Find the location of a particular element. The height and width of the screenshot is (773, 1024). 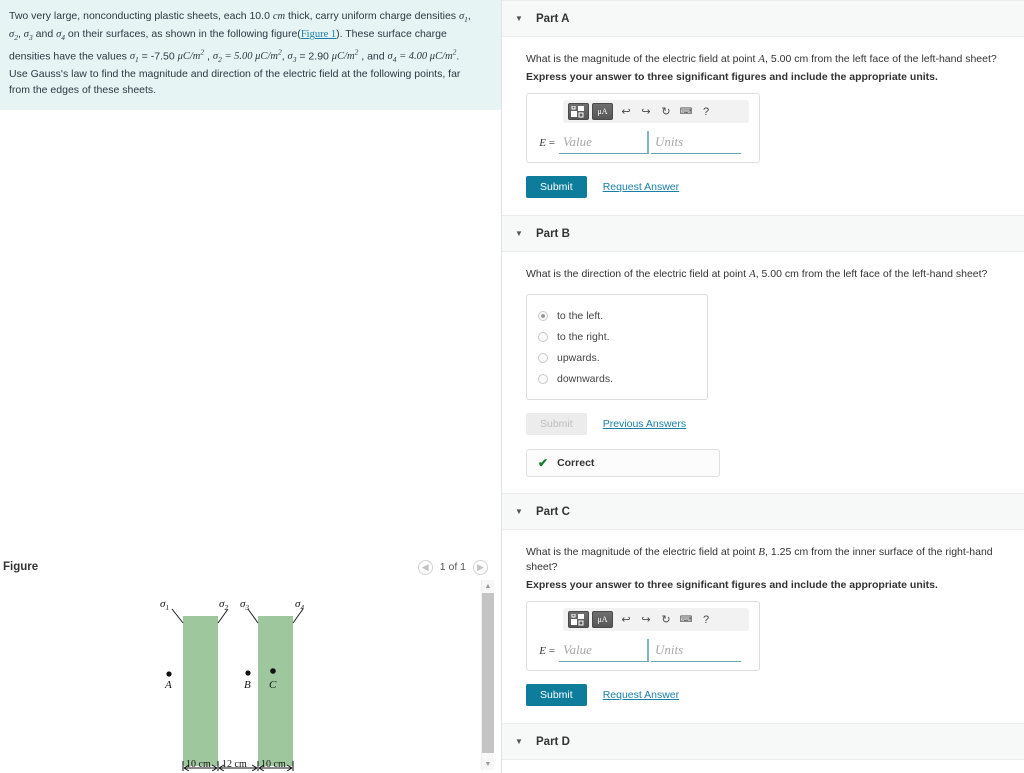

part-a-submit-button: Submit is located at coordinates (556, 187).